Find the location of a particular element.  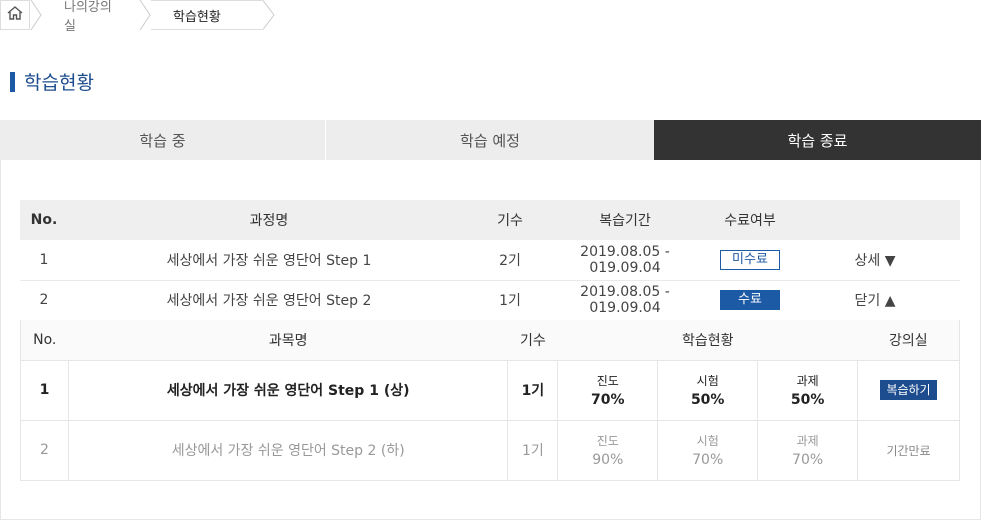

breadcrumb-item-current: 학습현황 is located at coordinates (207, 15).